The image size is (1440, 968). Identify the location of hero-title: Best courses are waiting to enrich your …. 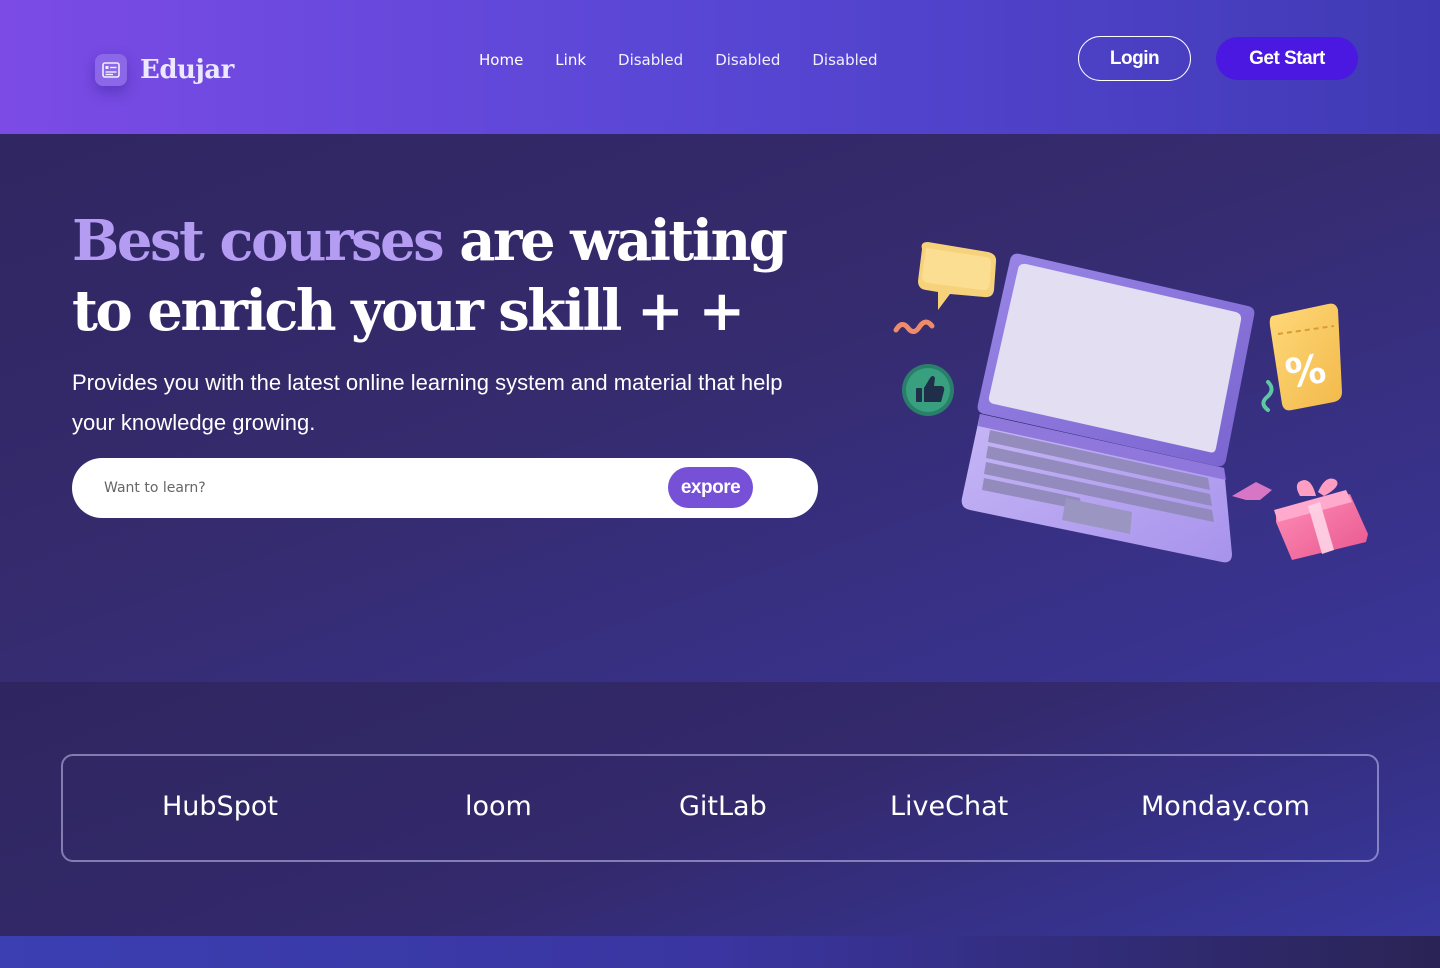
(462, 276).